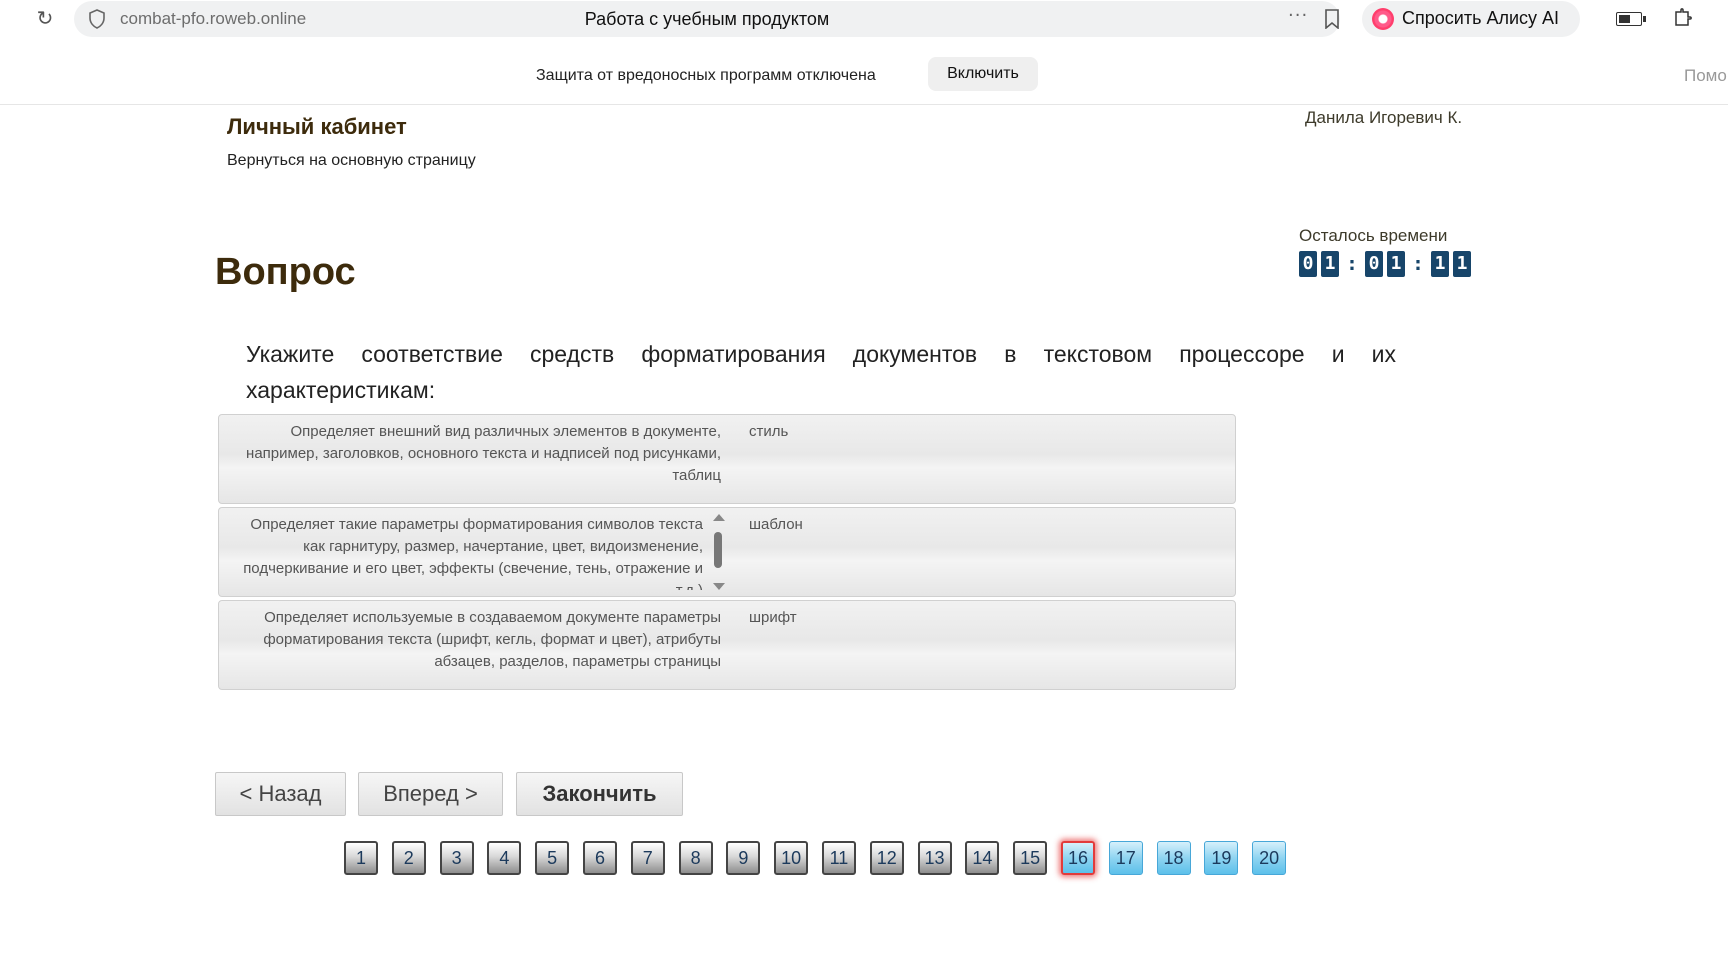 Image resolution: width=1728 pixels, height=972 pixels. What do you see at coordinates (1705, 76) in the screenshot?
I see `help-link: Помо` at bounding box center [1705, 76].